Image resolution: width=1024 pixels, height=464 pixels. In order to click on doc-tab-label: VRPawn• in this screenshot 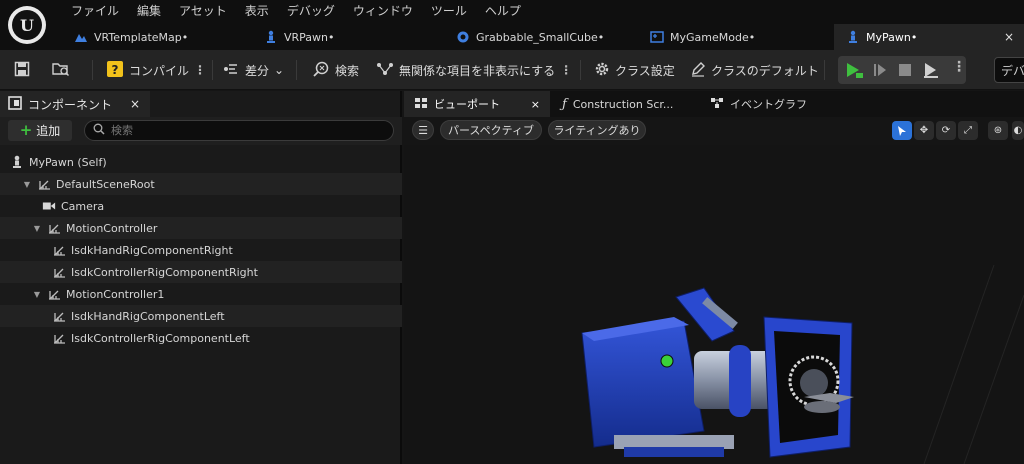, I will do `click(309, 37)`.